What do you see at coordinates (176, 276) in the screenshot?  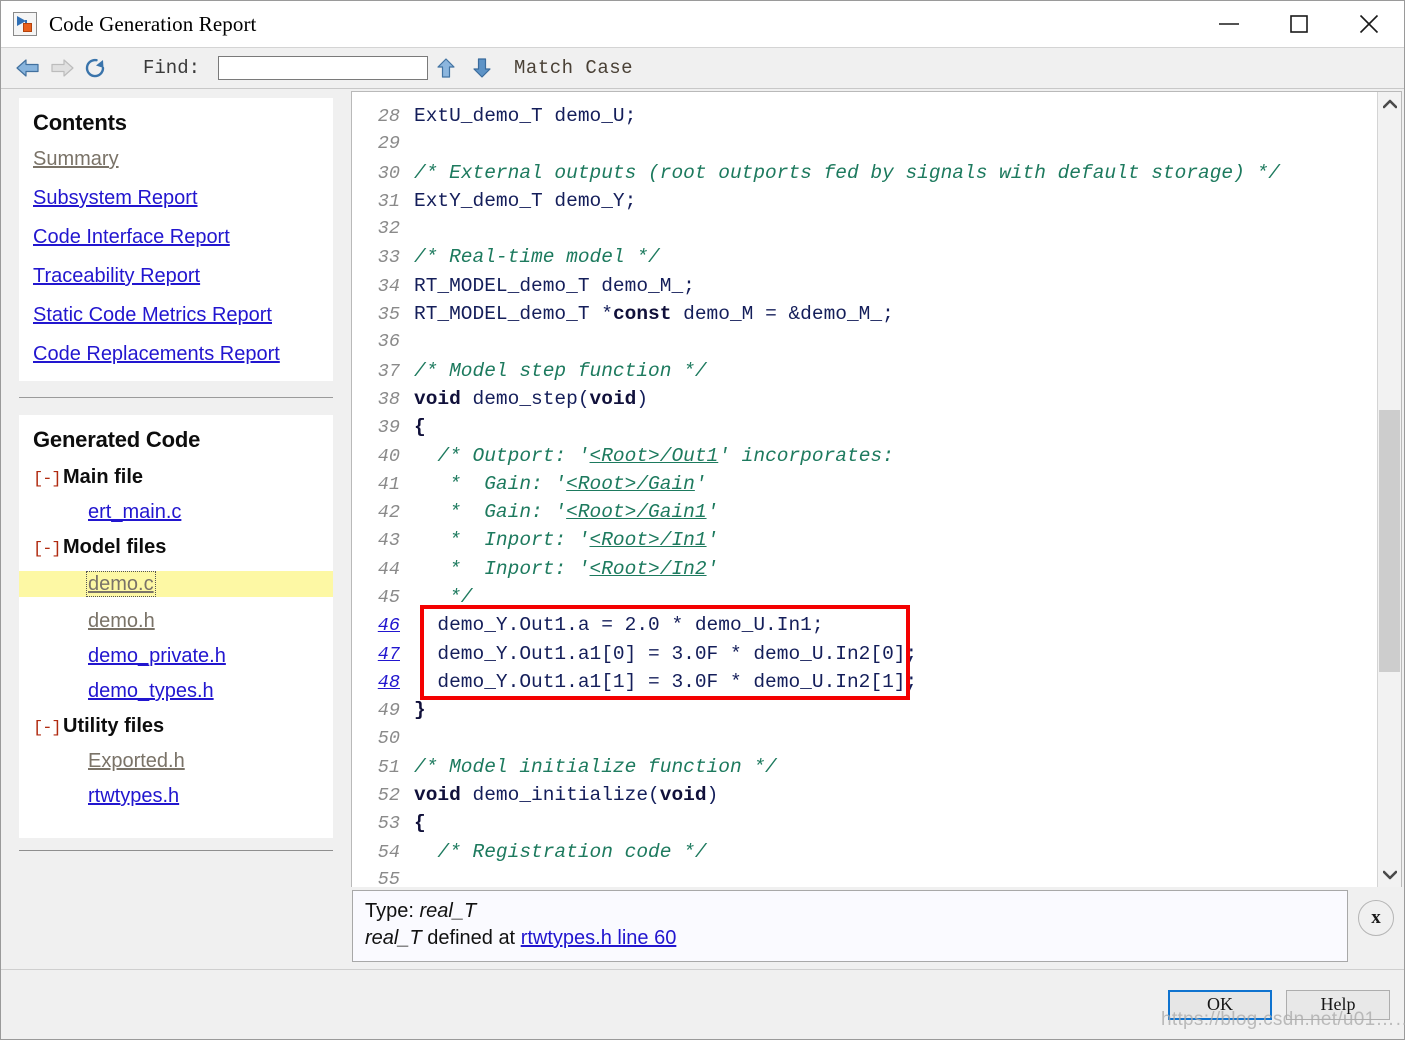 I see `sidebar-item-traceability-report: Traceability Report` at bounding box center [176, 276].